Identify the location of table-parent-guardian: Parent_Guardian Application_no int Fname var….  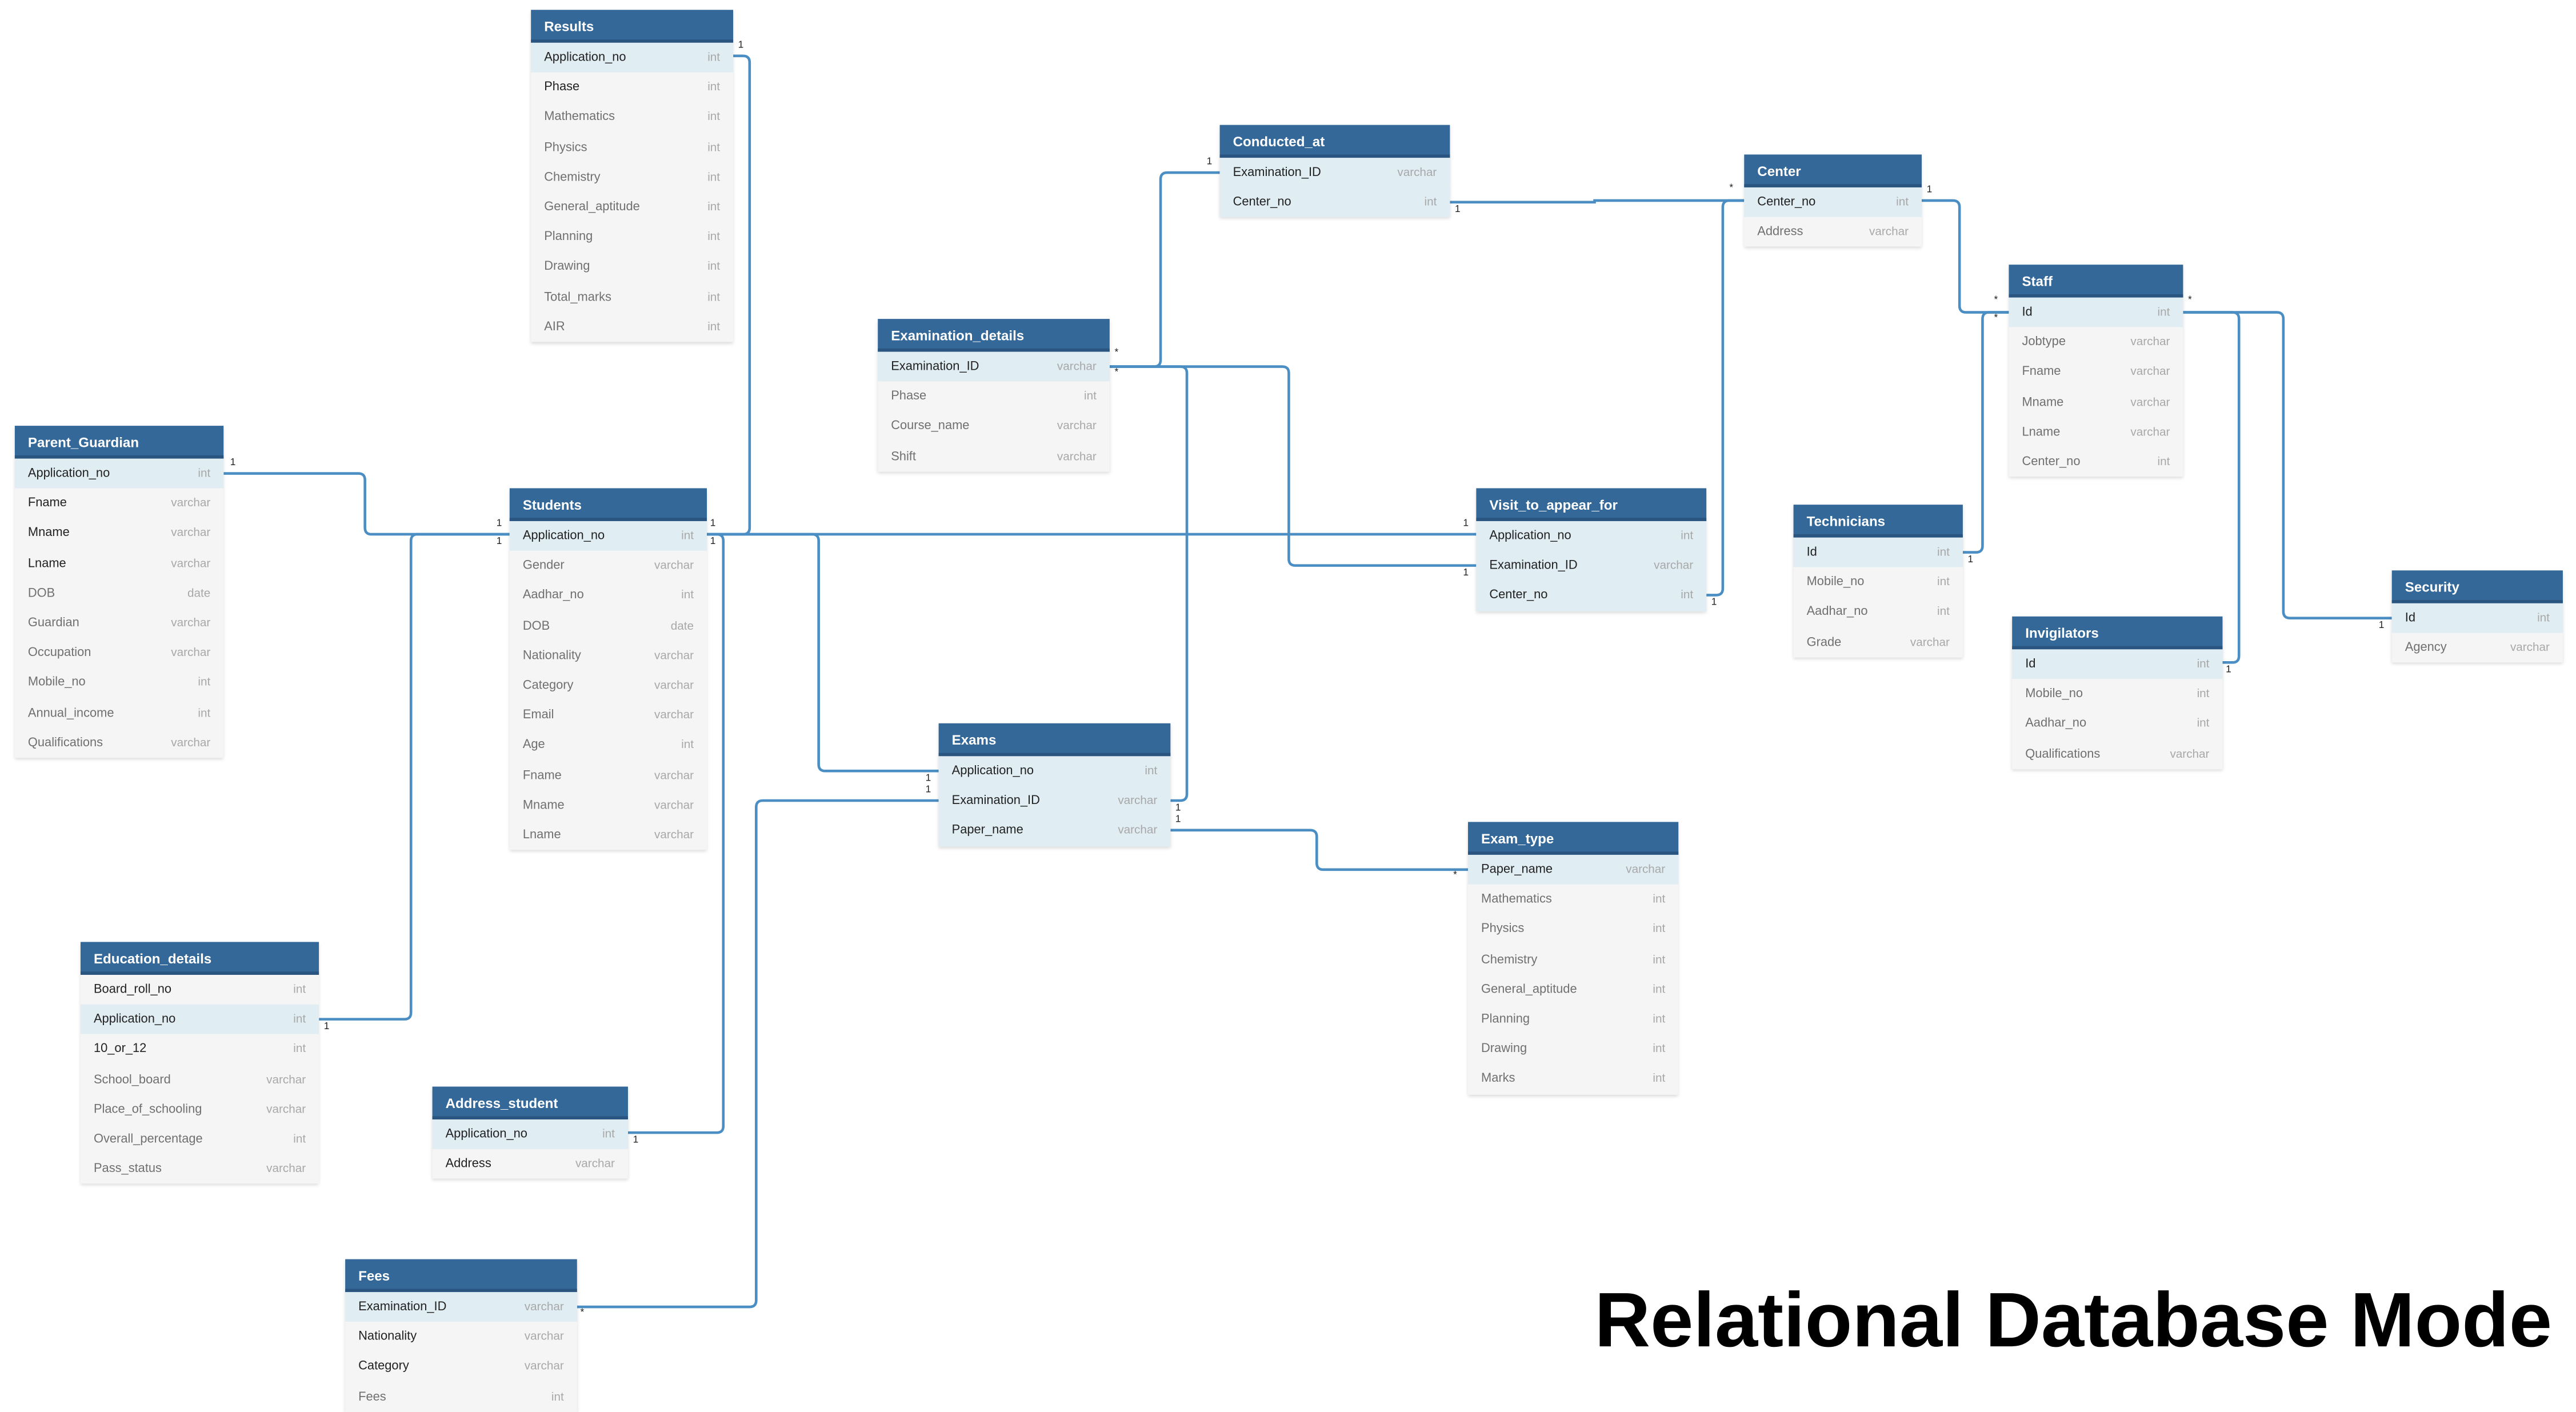
(119, 592).